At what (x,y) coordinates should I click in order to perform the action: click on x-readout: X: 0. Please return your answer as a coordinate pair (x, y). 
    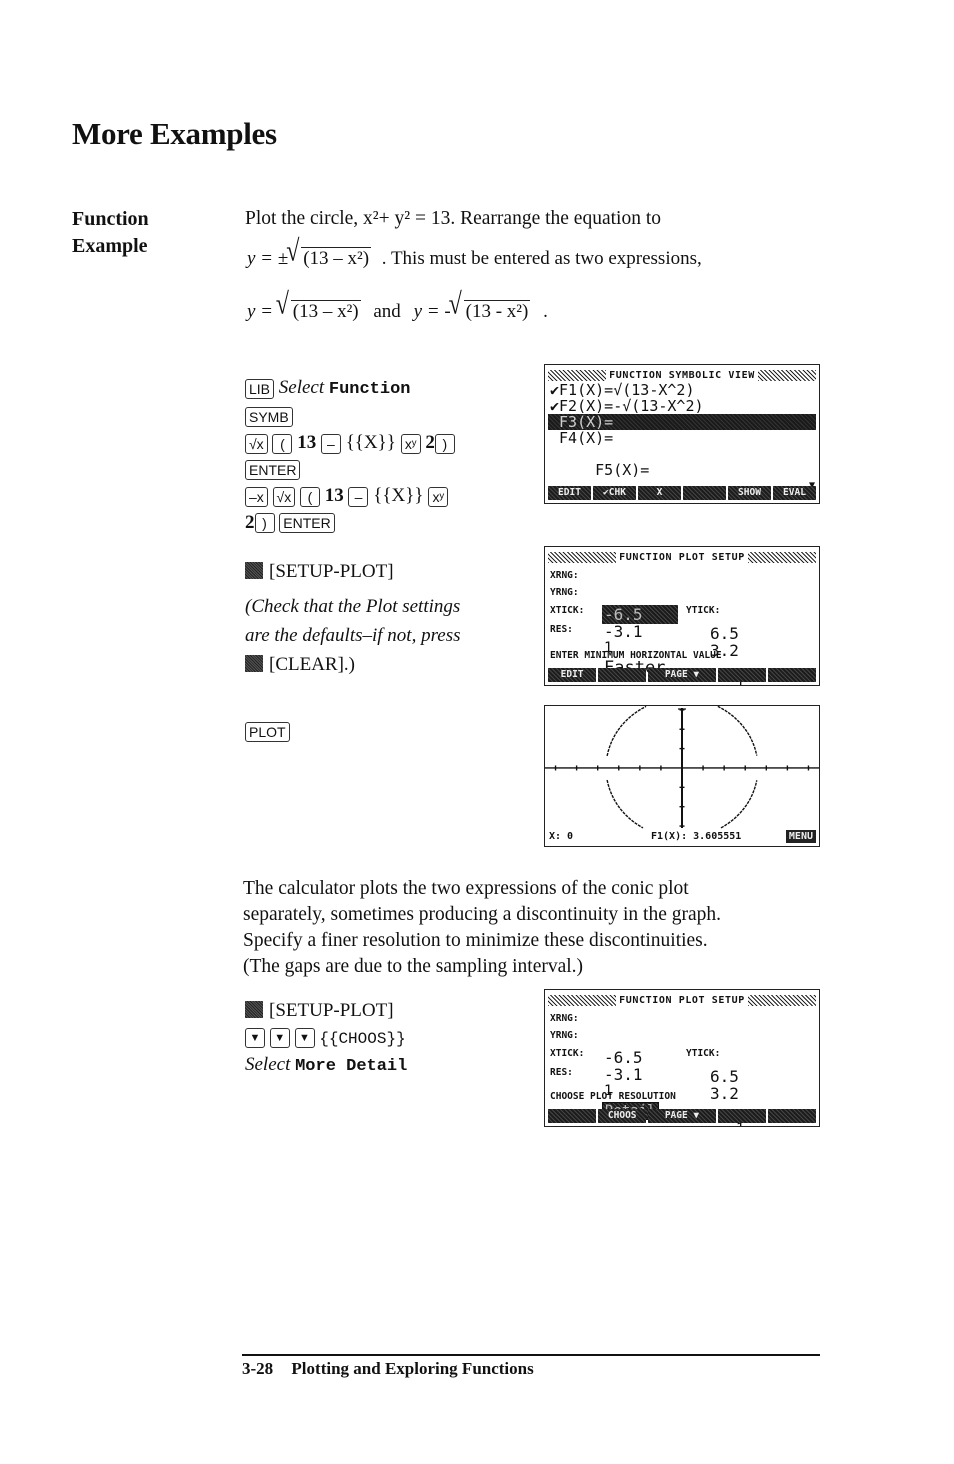
    Looking at the image, I should click on (561, 836).